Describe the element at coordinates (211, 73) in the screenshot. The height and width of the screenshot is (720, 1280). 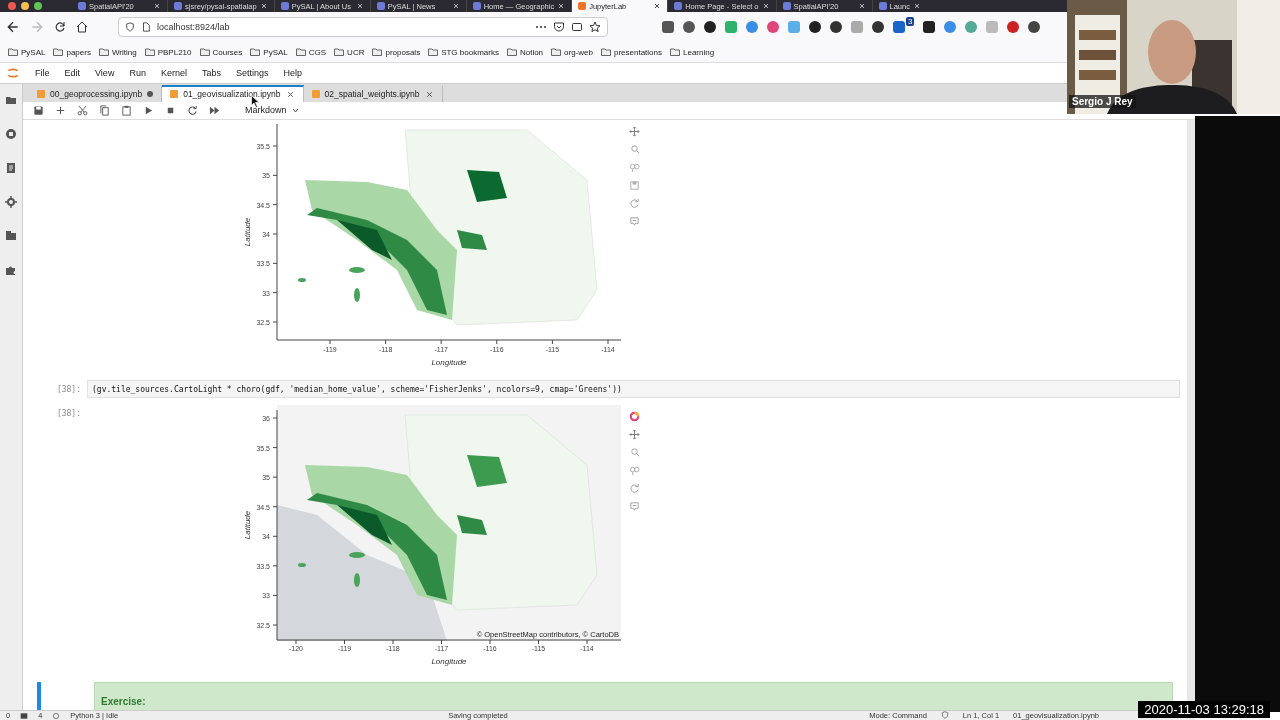
I see `menu-item: Tabs` at that location.